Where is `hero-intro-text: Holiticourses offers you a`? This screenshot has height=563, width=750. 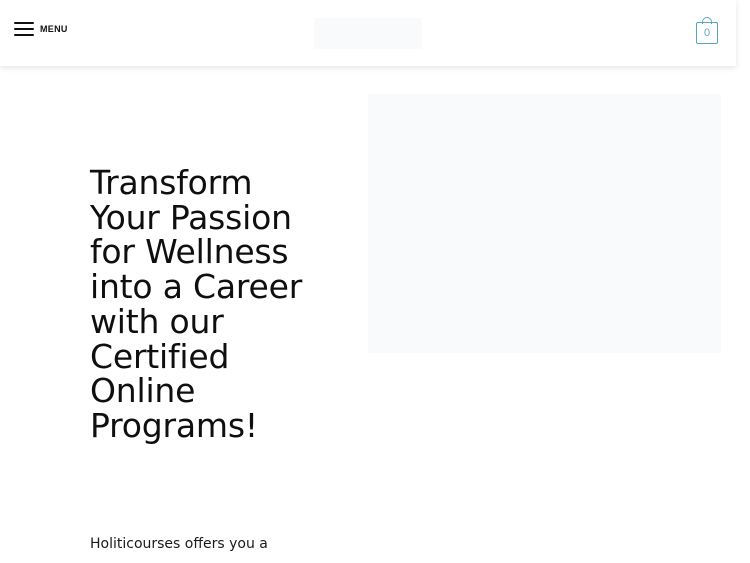
hero-intro-text: Holiticourses offers you a is located at coordinates (179, 544).